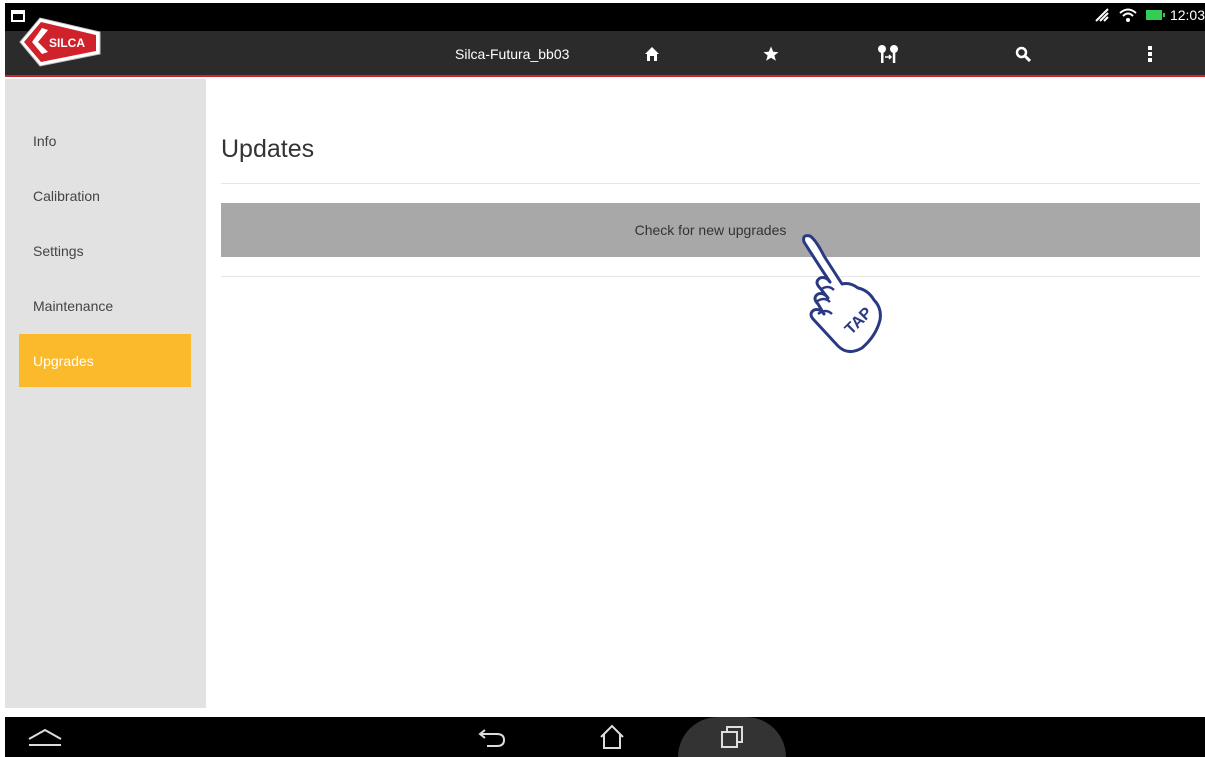 Image resolution: width=1205 pixels, height=757 pixels. Describe the element at coordinates (1150, 54) in the screenshot. I see `overflow-menu-icon` at that location.